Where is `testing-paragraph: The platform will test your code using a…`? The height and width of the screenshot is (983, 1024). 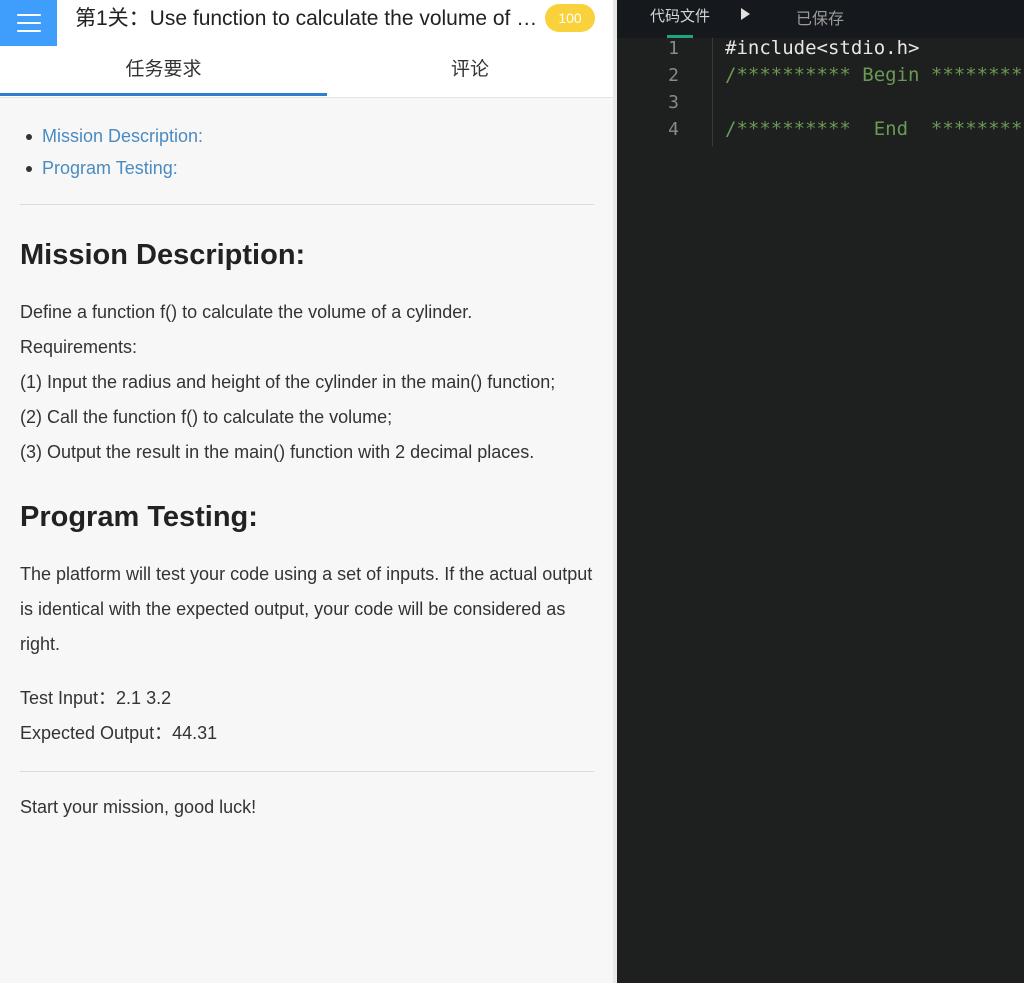
testing-paragraph: The platform will test your code using a… is located at coordinates (306, 609).